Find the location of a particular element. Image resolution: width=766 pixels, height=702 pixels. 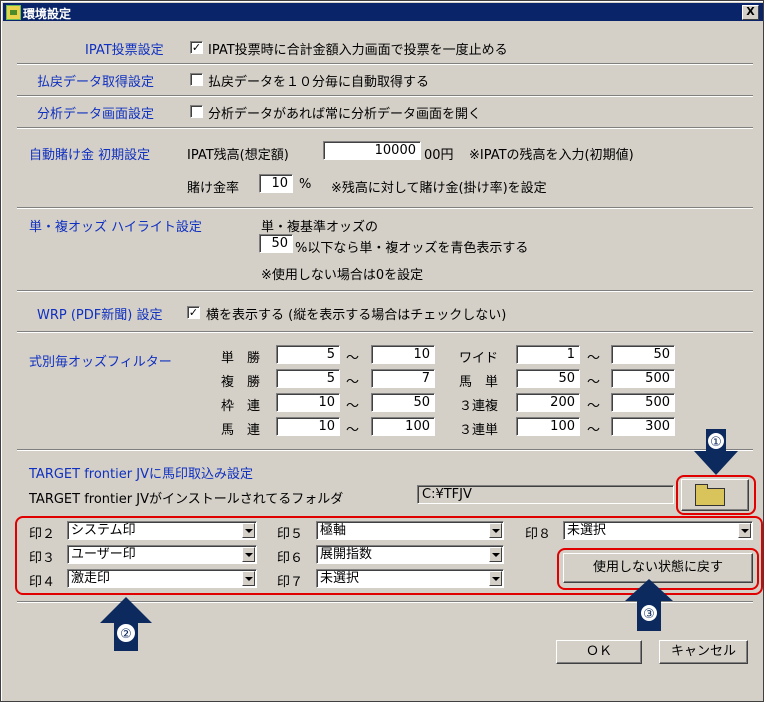

highlight-line2: %以下なら単・複オッズを青色表示する is located at coordinates (412, 248).